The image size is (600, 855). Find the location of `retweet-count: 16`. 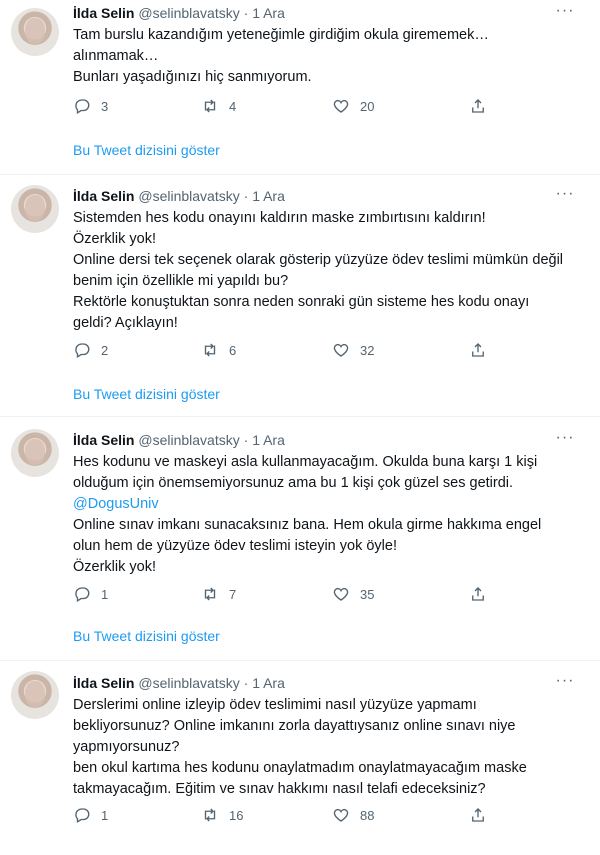

retweet-count: 16 is located at coordinates (236, 815).